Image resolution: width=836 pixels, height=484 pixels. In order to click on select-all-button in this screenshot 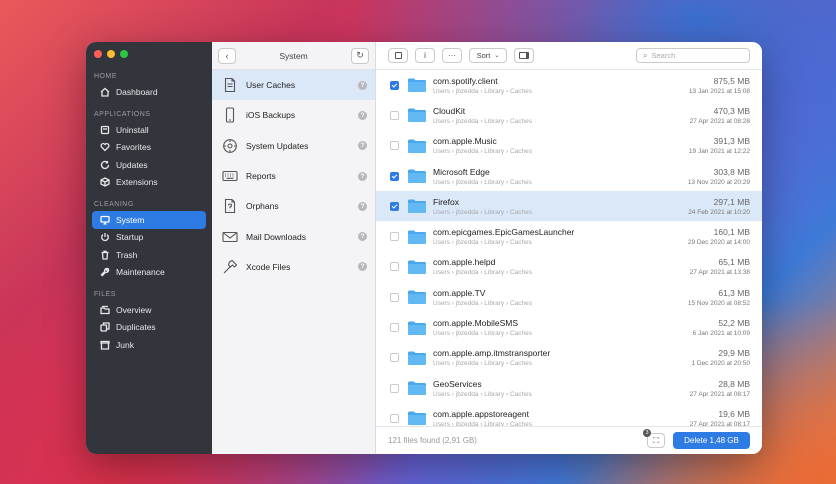, I will do `click(398, 55)`.